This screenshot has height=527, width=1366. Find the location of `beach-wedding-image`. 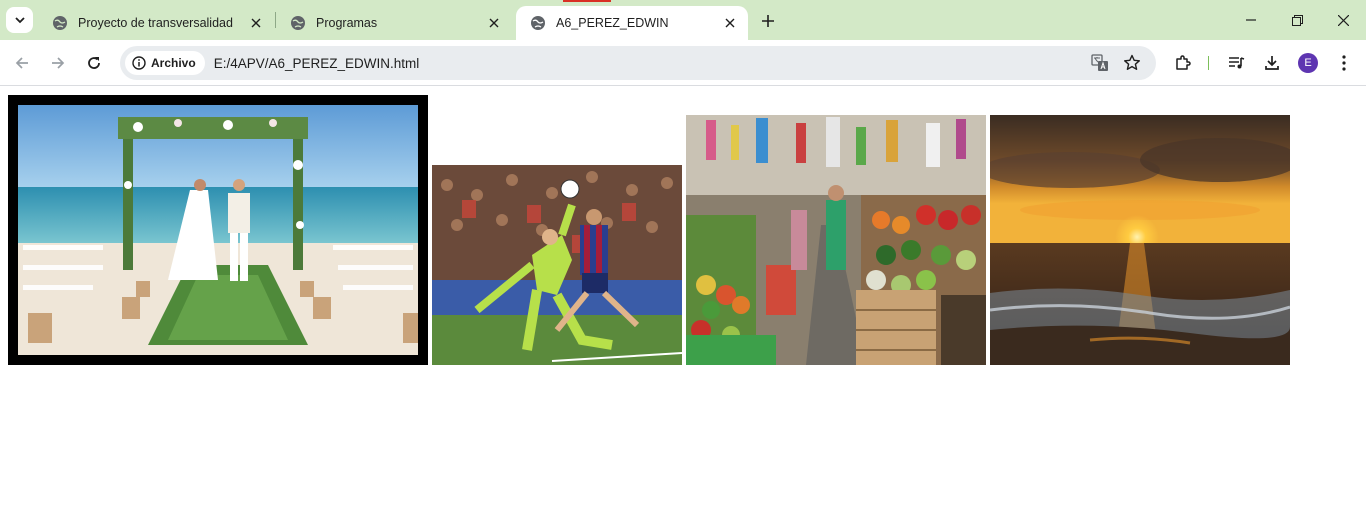

beach-wedding-image is located at coordinates (218, 230).